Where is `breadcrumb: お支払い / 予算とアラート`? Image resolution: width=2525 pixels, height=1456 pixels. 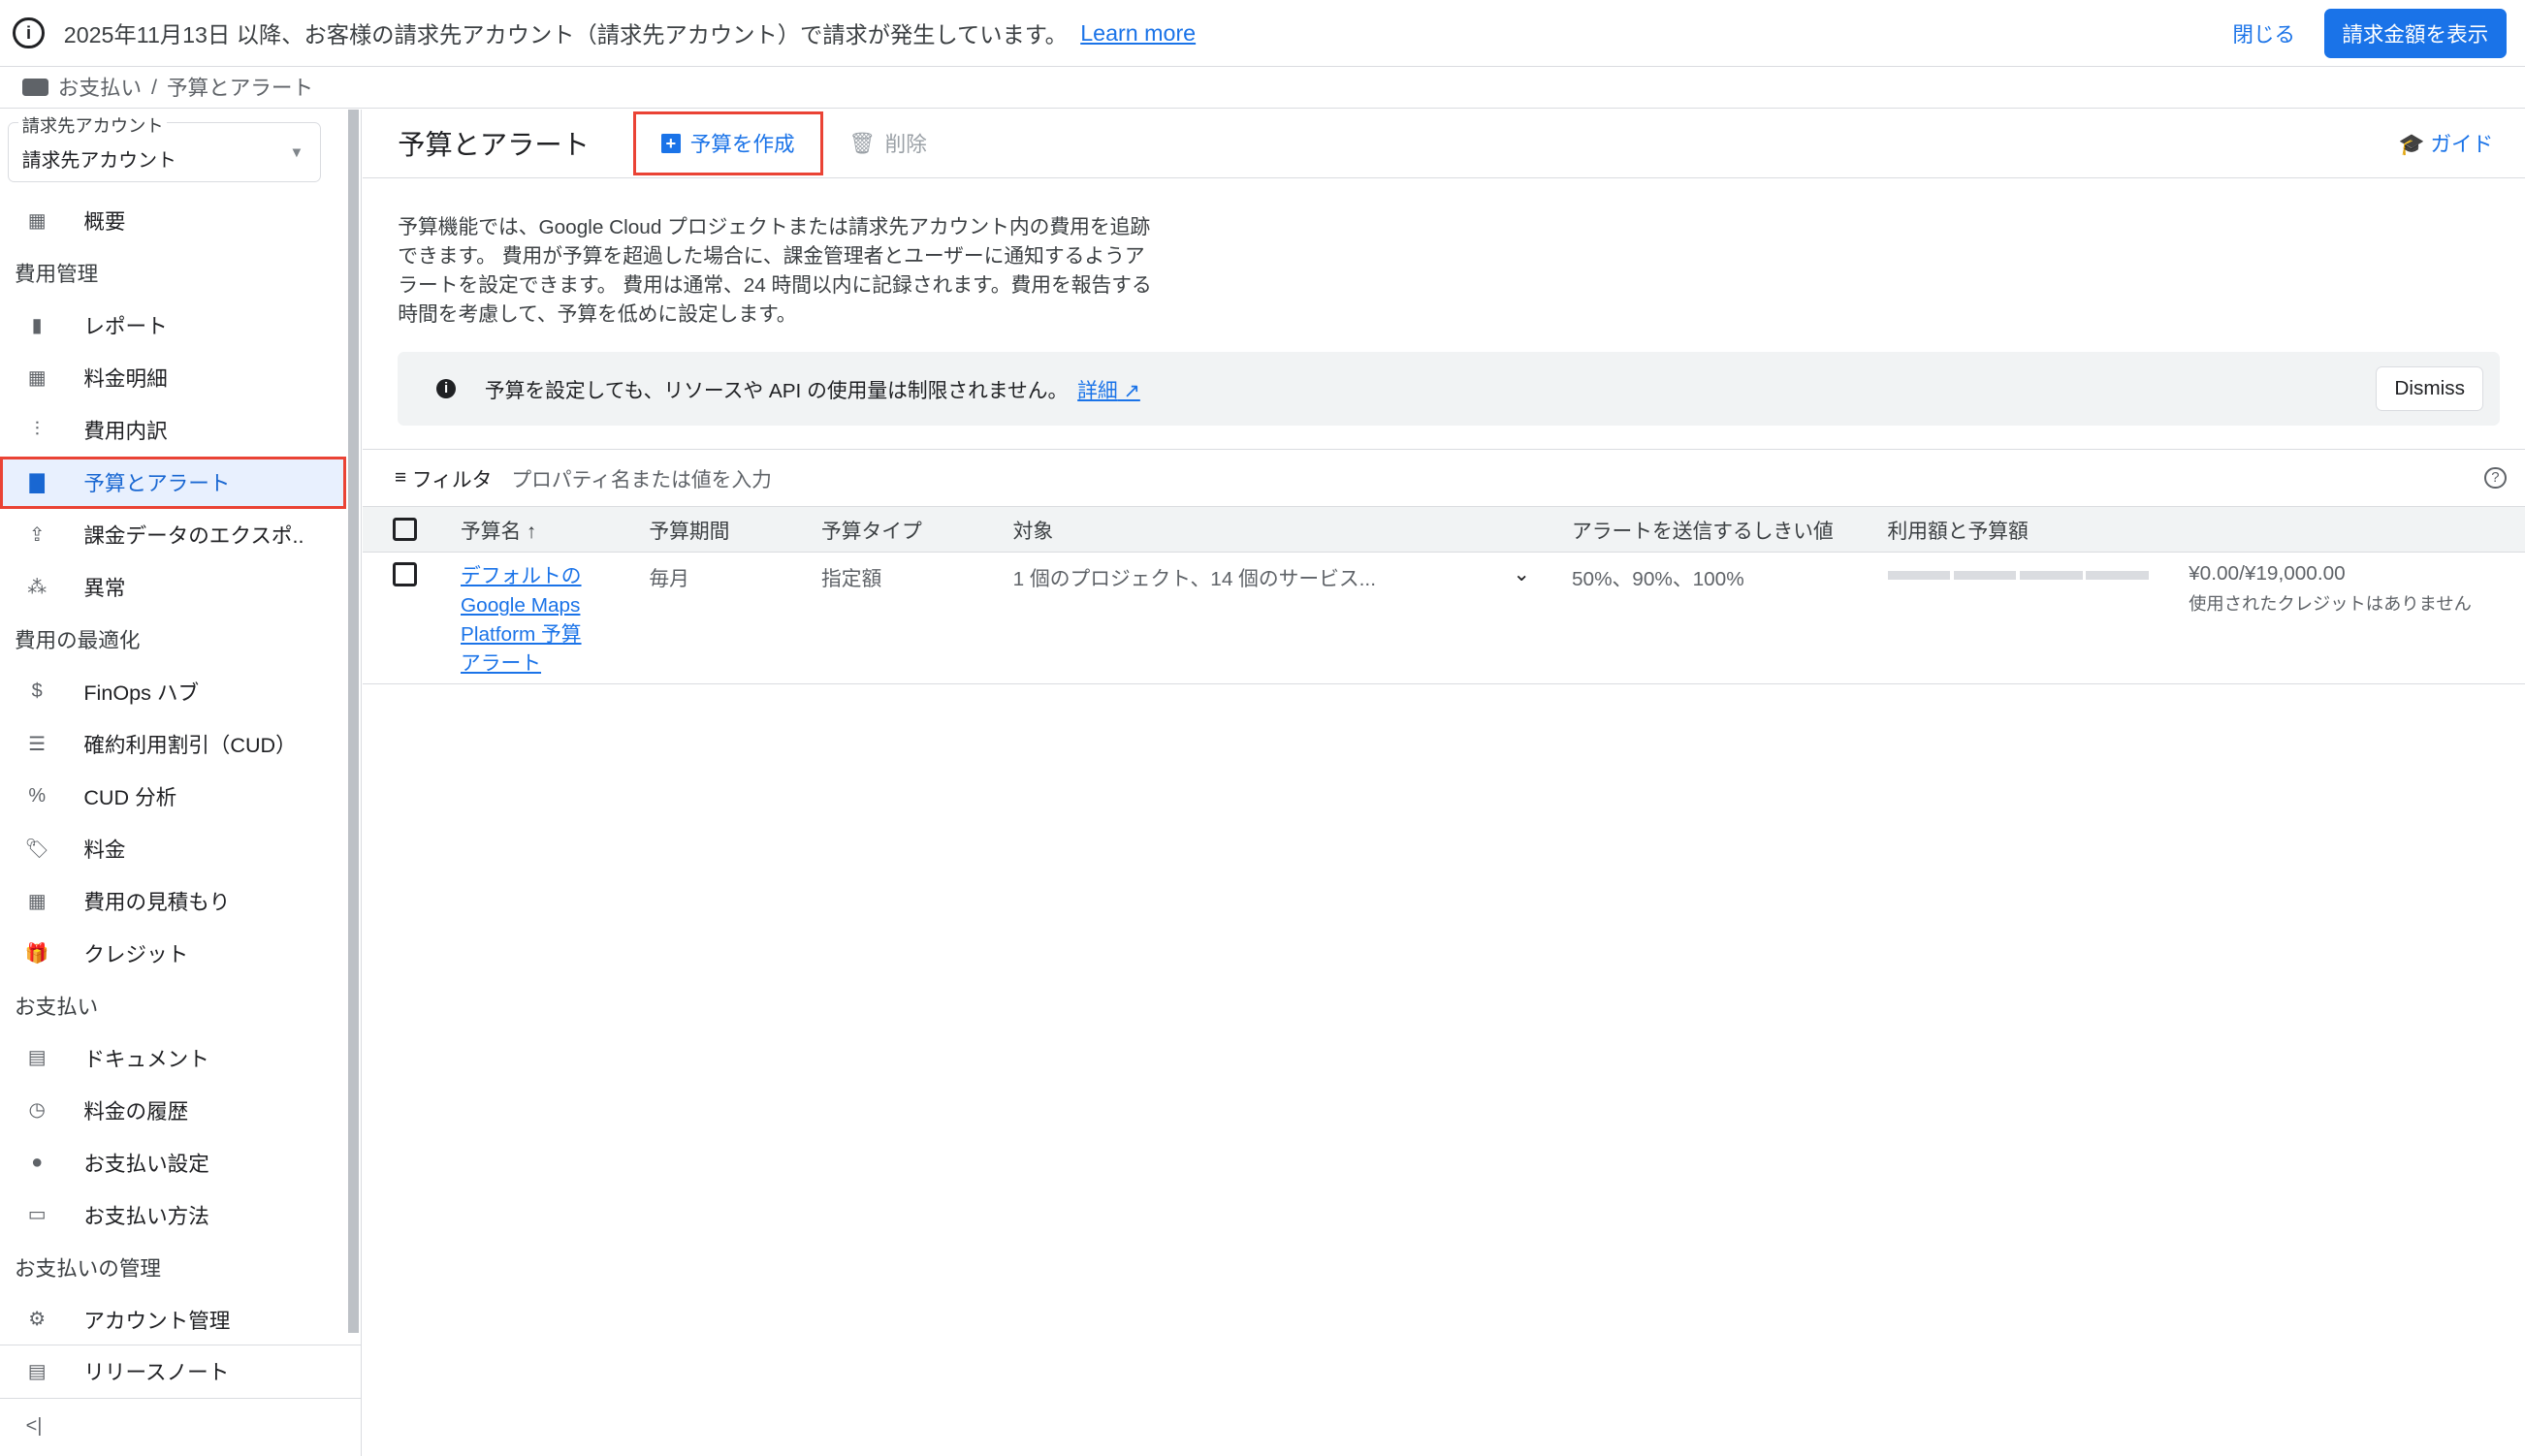
breadcrumb: お支払い / 予算とアラート is located at coordinates (1262, 88).